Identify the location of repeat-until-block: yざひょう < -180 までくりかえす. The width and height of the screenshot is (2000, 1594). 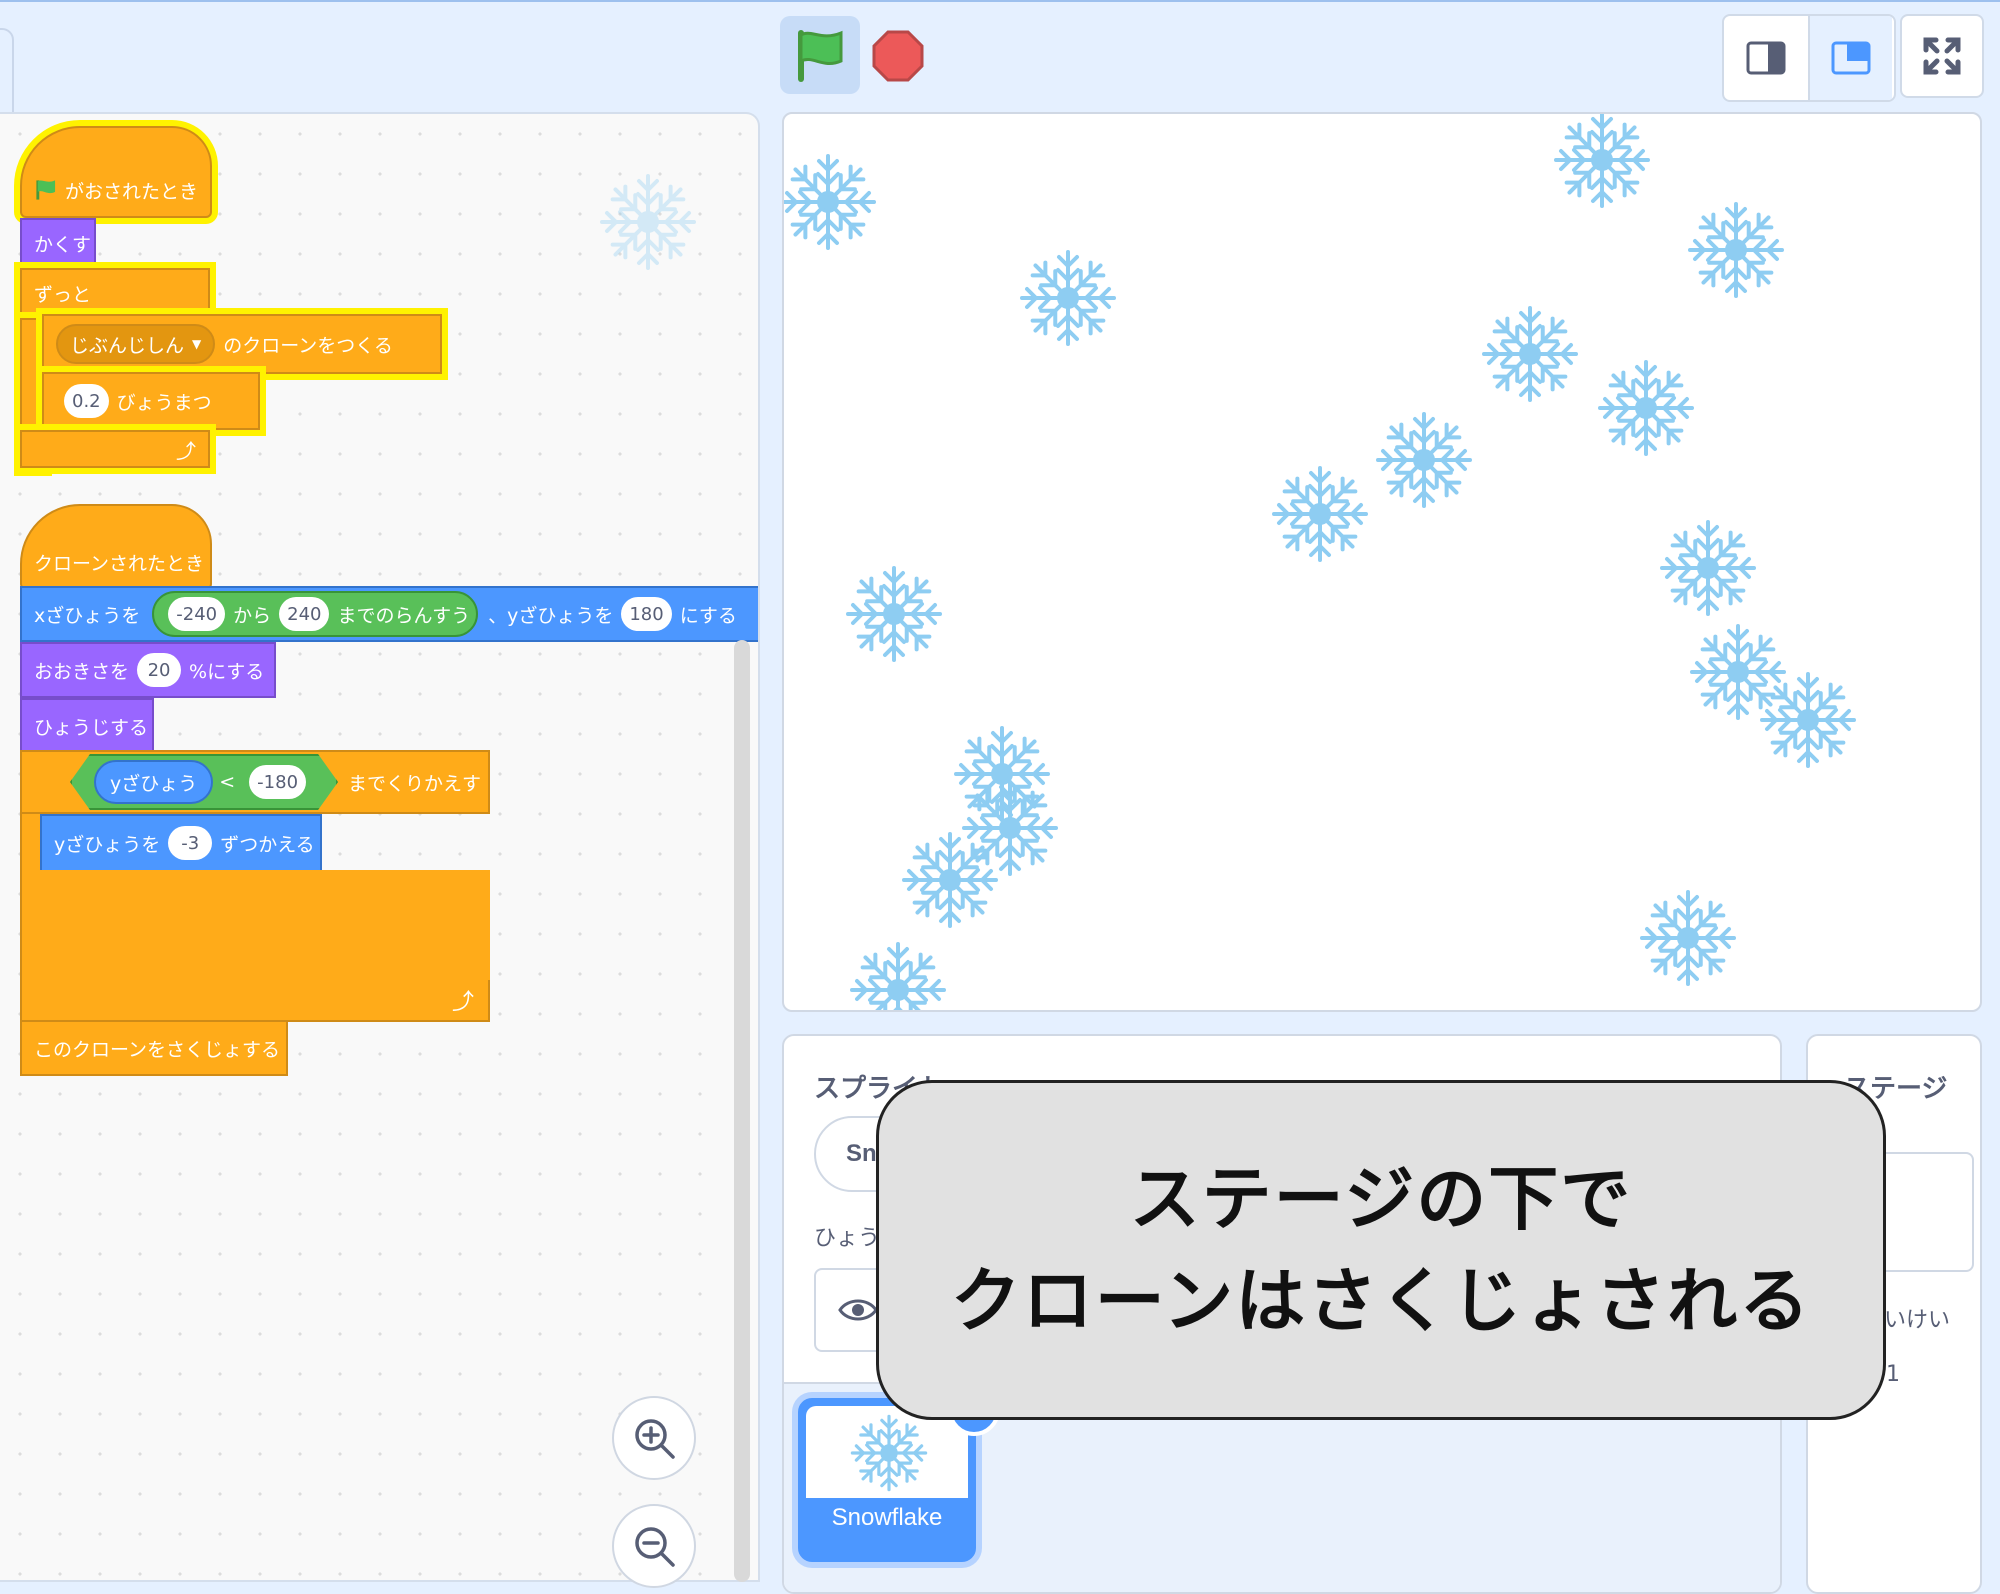
(255, 782).